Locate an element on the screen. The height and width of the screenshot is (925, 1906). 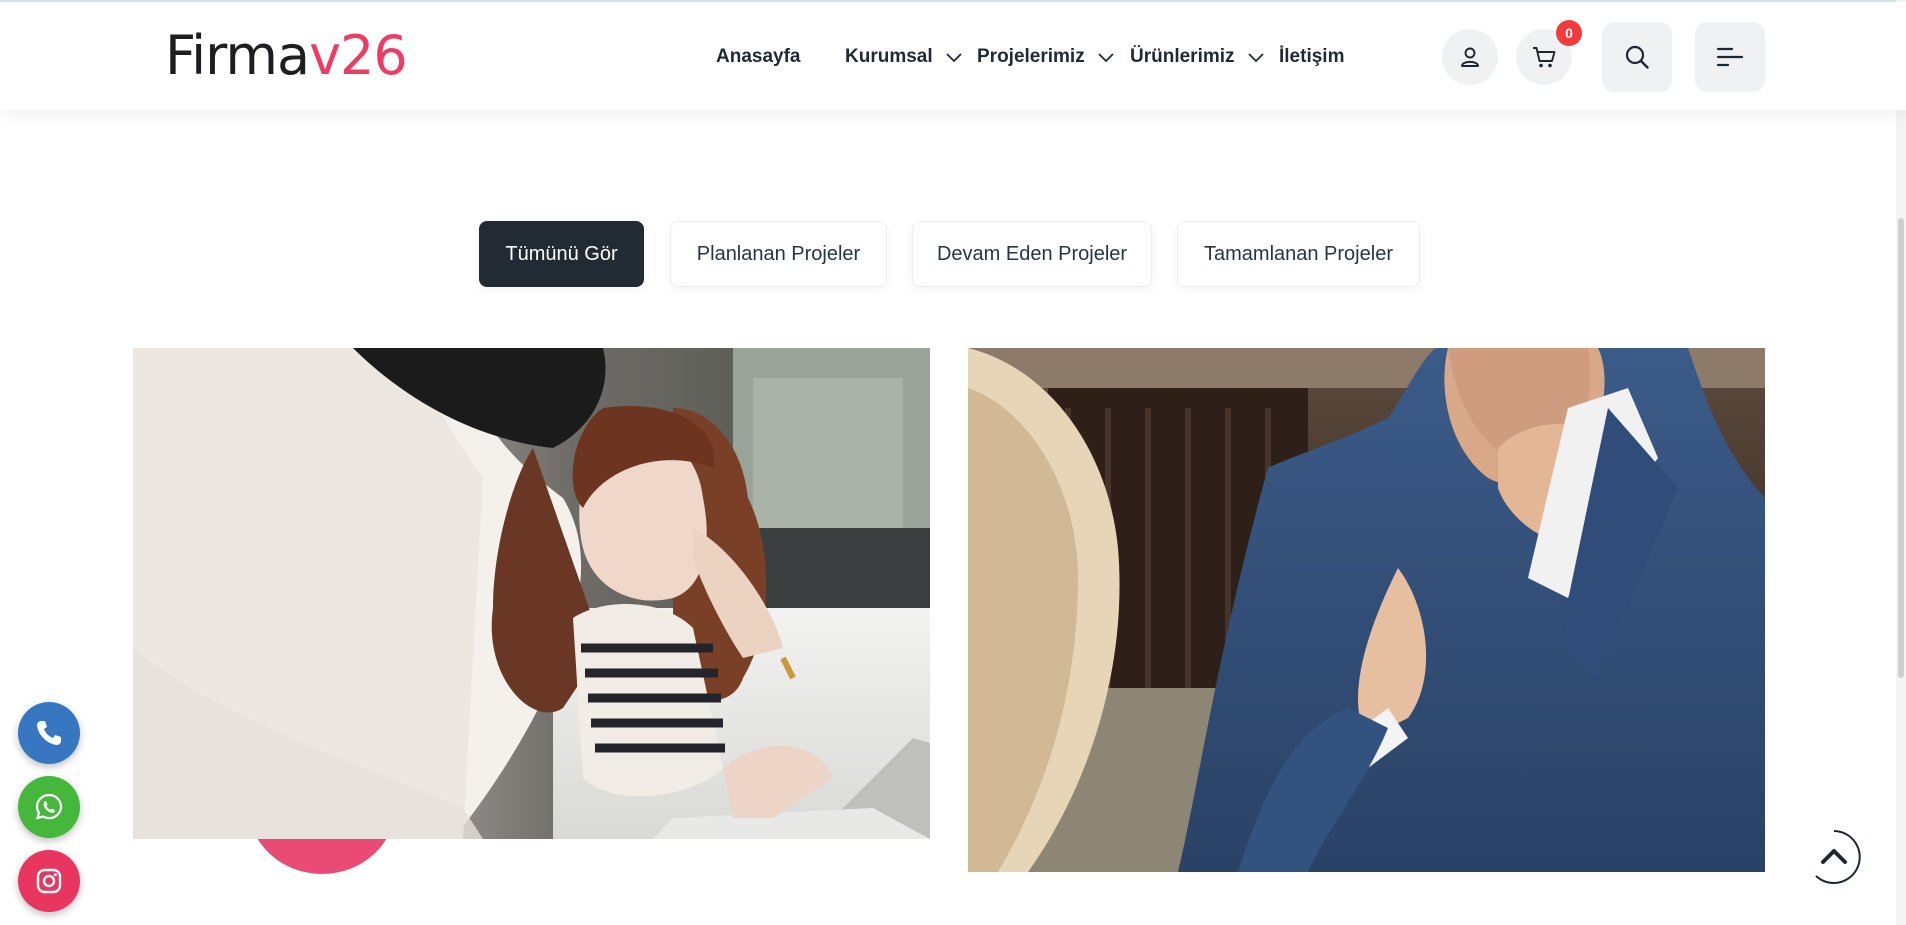
nav-item-iletisim: İletişim is located at coordinates (1311, 57).